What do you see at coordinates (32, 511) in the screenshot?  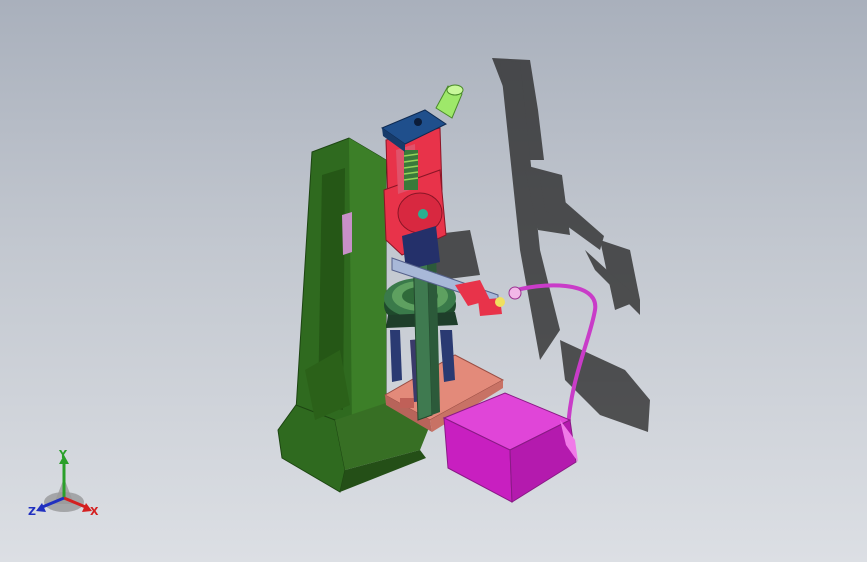 I see `z-axis-label: Z` at bounding box center [32, 511].